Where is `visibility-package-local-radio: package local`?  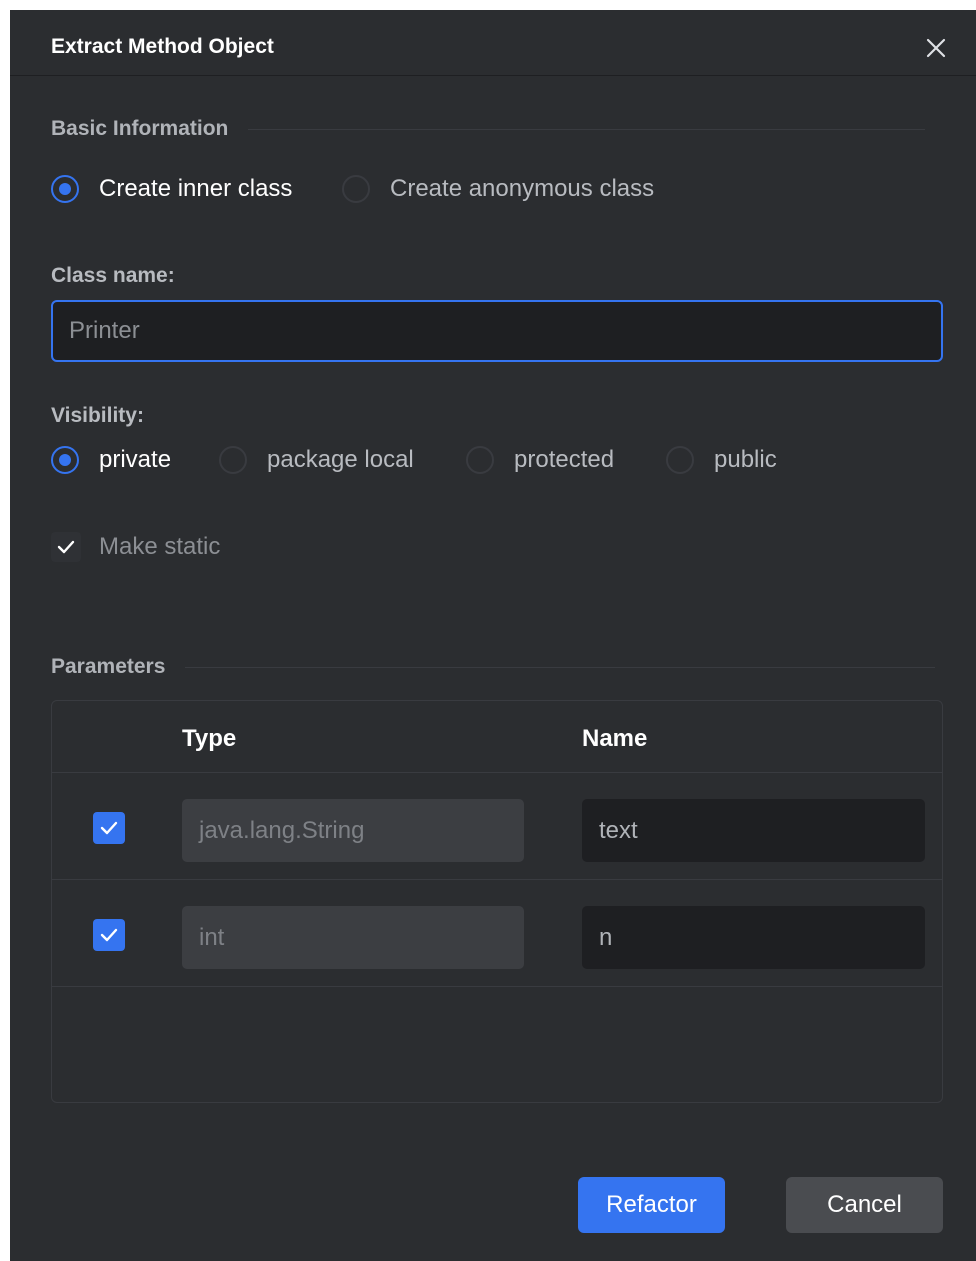
visibility-package-local-radio: package local is located at coordinates (316, 460).